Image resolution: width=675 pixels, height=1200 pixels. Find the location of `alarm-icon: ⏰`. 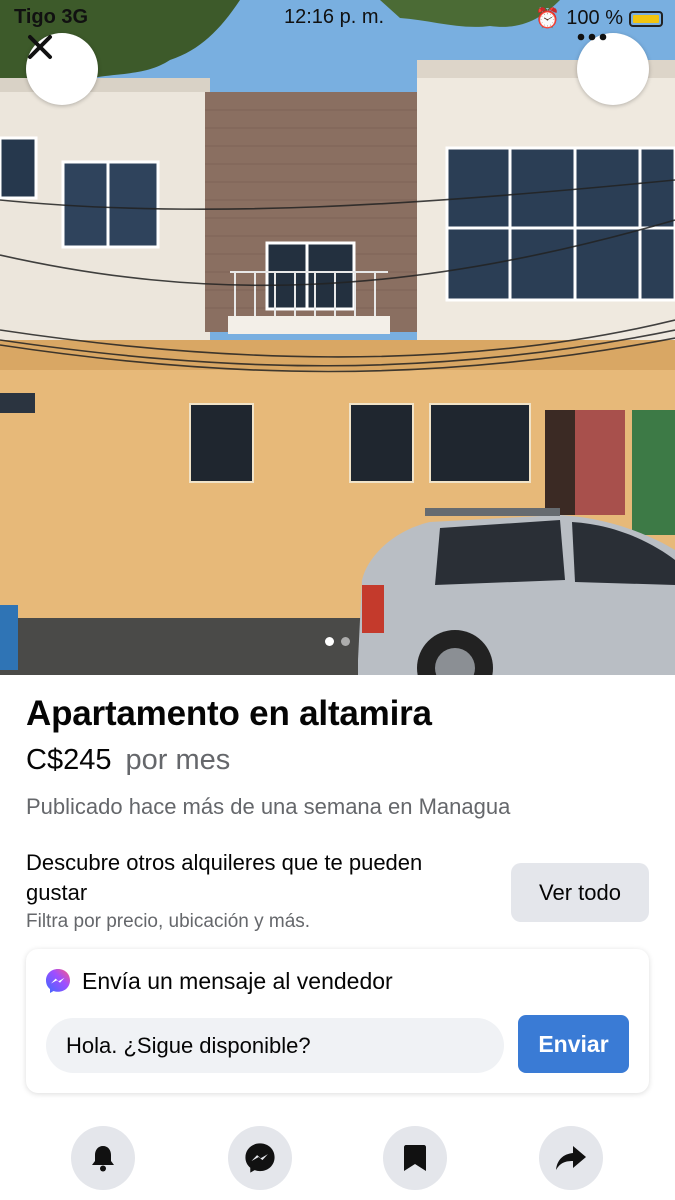

alarm-icon: ⏰ is located at coordinates (548, 19).